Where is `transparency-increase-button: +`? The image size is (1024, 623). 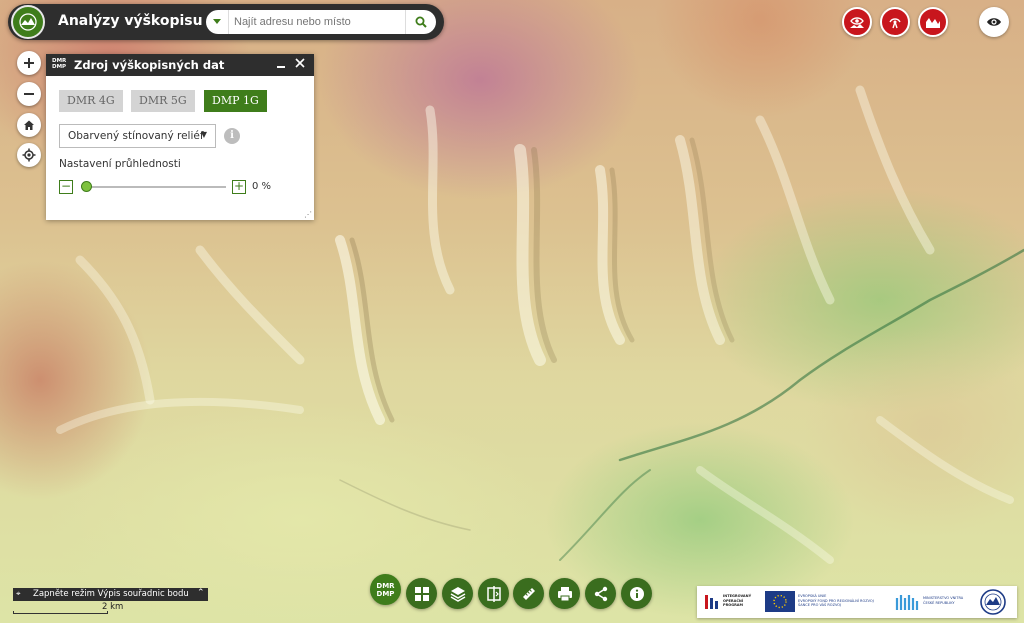 transparency-increase-button: + is located at coordinates (239, 187).